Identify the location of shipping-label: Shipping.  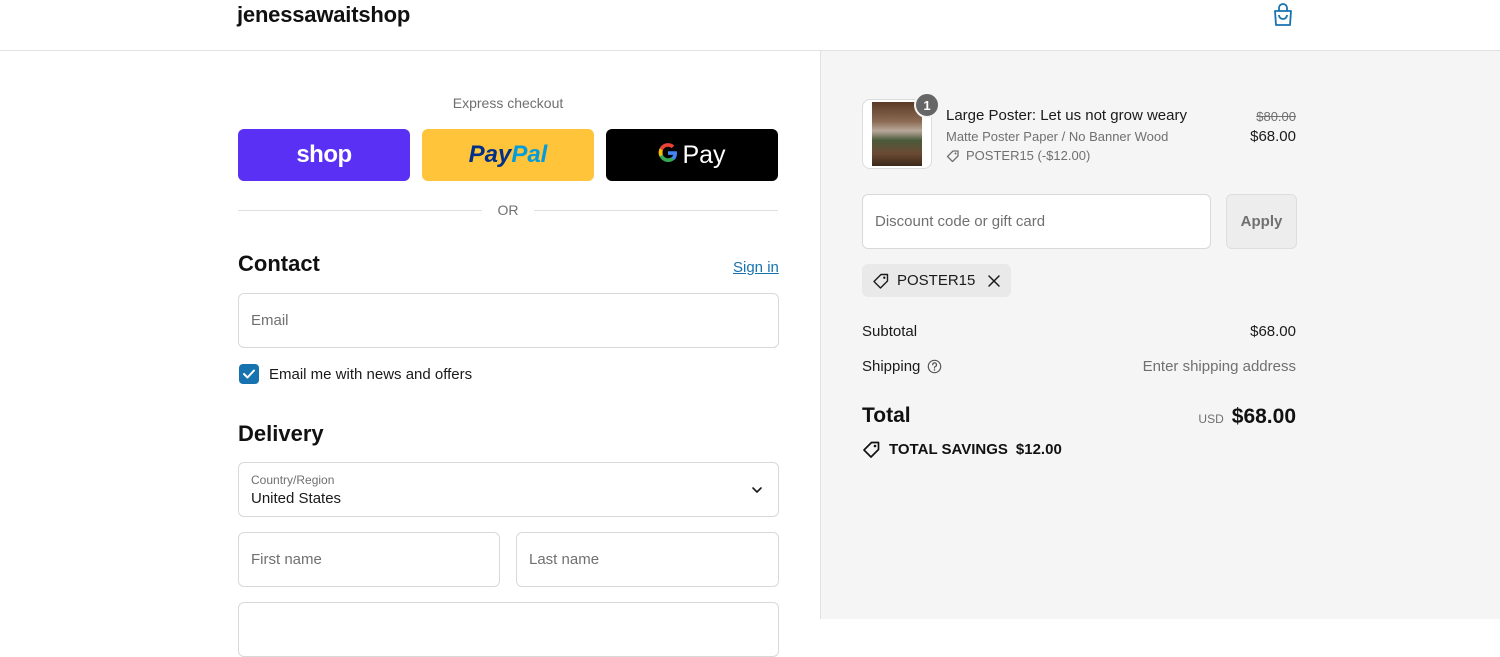
(891, 366).